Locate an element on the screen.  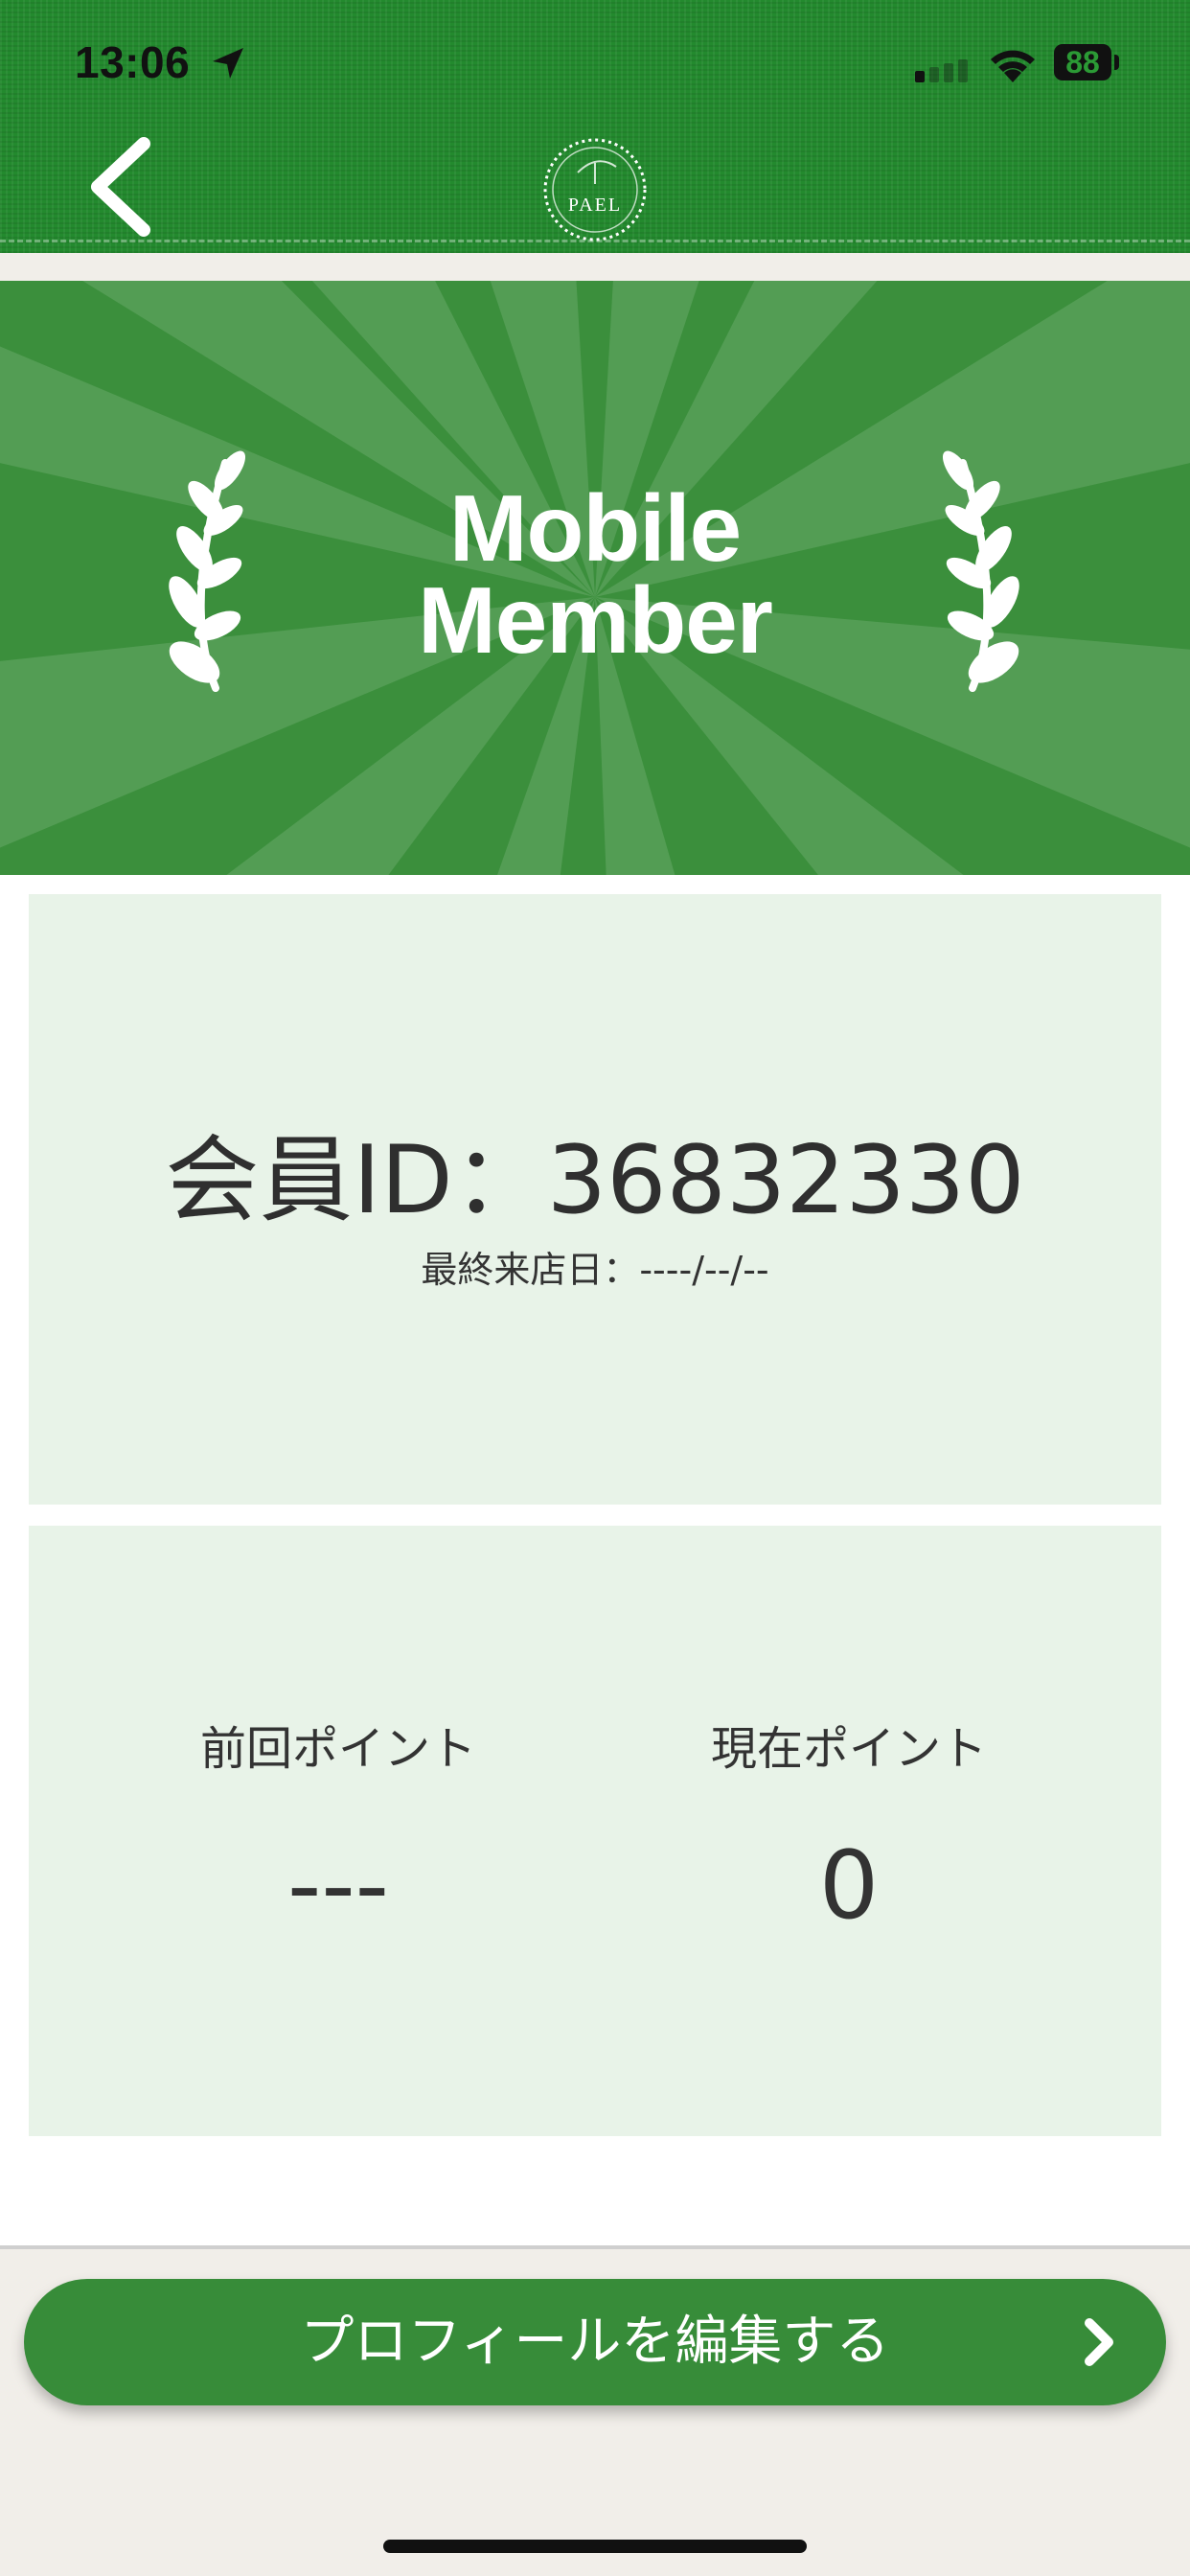
battery-icon: 88 is located at coordinates (1082, 62).